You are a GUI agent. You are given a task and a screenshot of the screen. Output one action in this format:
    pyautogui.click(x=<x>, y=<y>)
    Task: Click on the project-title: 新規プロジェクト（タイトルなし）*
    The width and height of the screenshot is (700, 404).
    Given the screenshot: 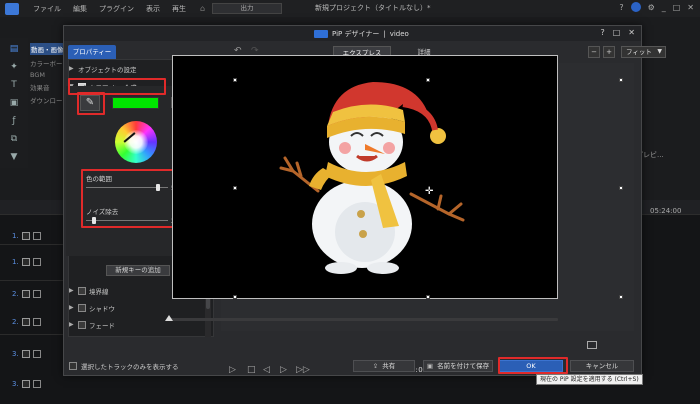 What is the action you would take?
    pyautogui.click(x=373, y=8)
    